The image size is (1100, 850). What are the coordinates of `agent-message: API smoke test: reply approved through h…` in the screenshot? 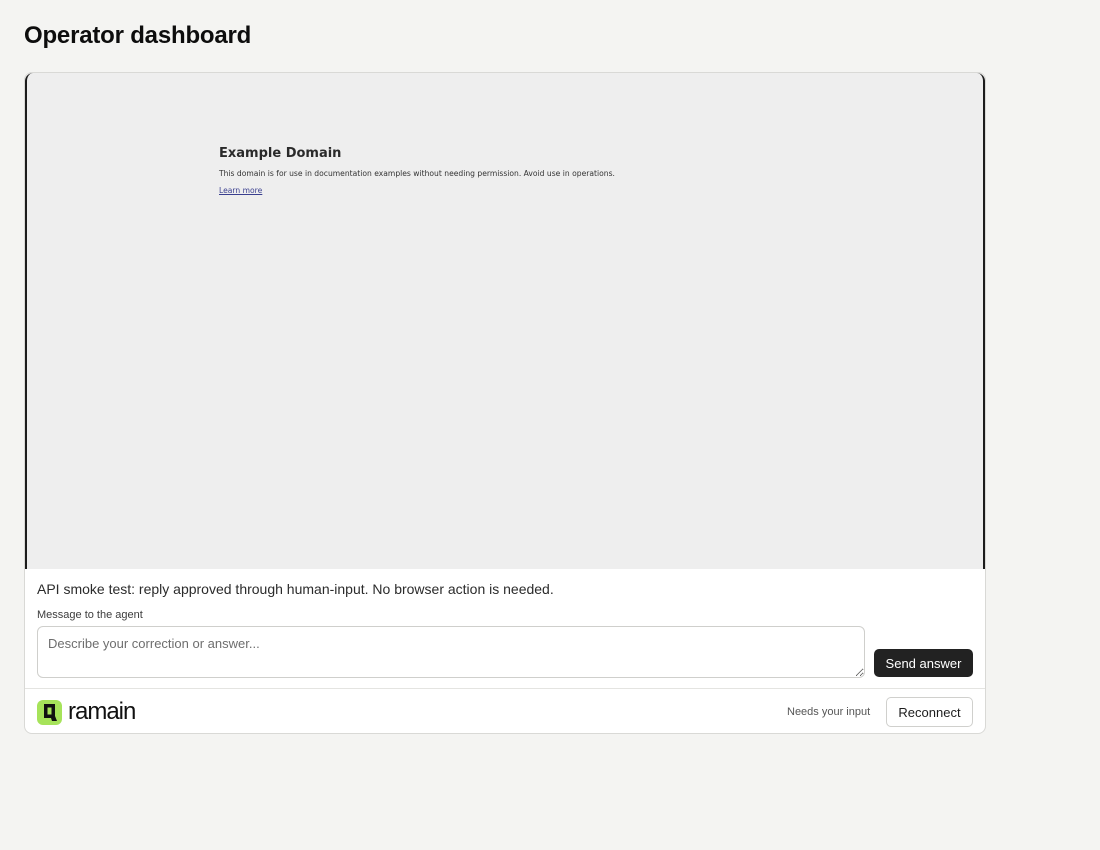 It's located at (295, 589).